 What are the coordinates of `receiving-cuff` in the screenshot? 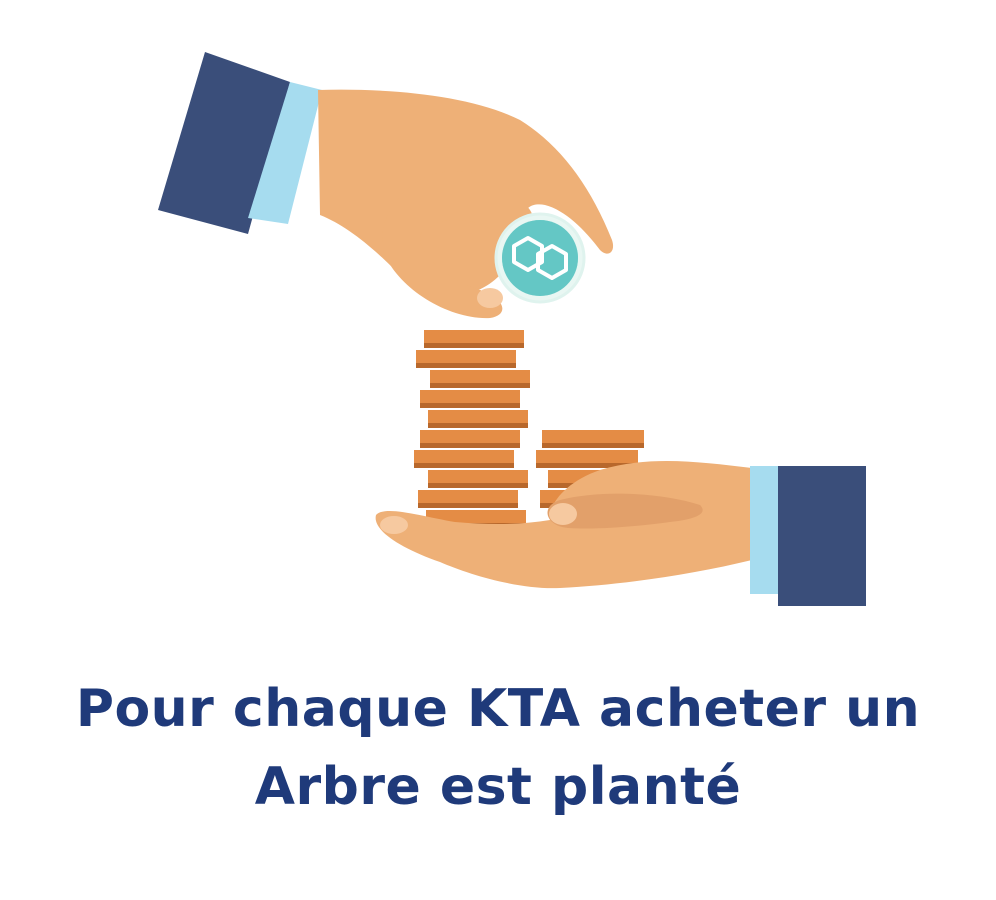 It's located at (765, 530).